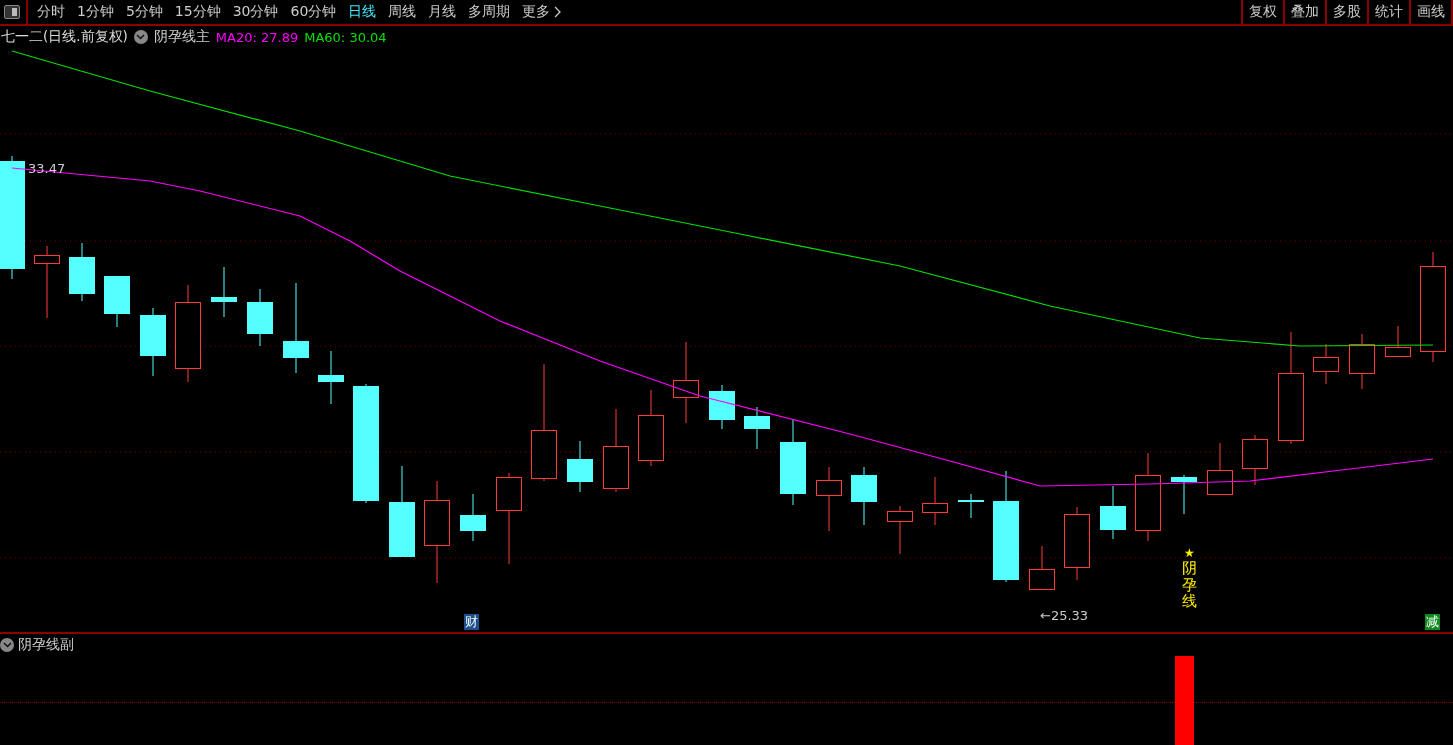 The height and width of the screenshot is (745, 1453). Describe the element at coordinates (51, 12) in the screenshot. I see `period-tab: 分时` at that location.